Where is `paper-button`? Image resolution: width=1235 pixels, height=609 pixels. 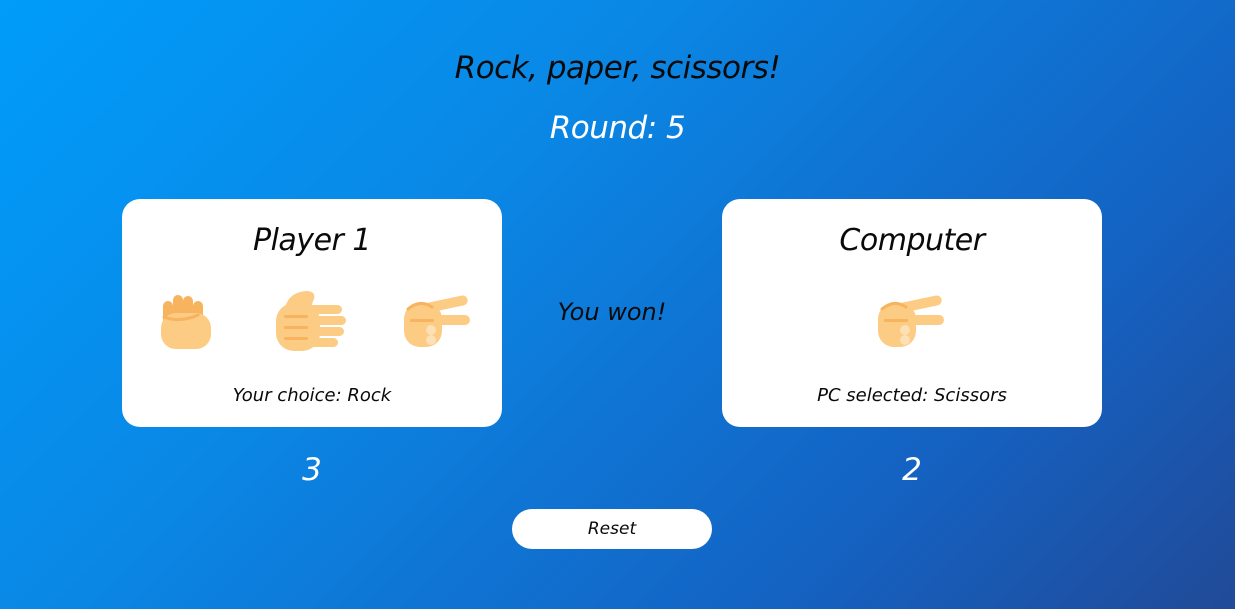
paper-button is located at coordinates (311, 323).